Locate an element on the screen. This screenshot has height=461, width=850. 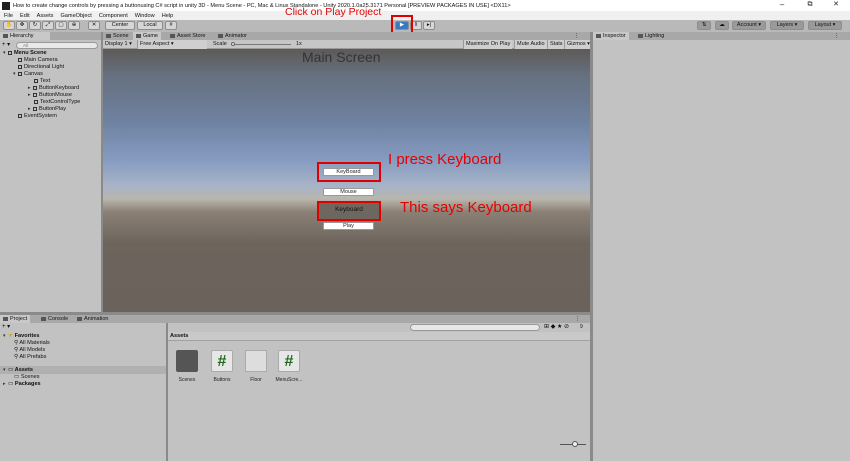
tree-item-all-models: ⚲ All Models is located at coordinates (29, 350).